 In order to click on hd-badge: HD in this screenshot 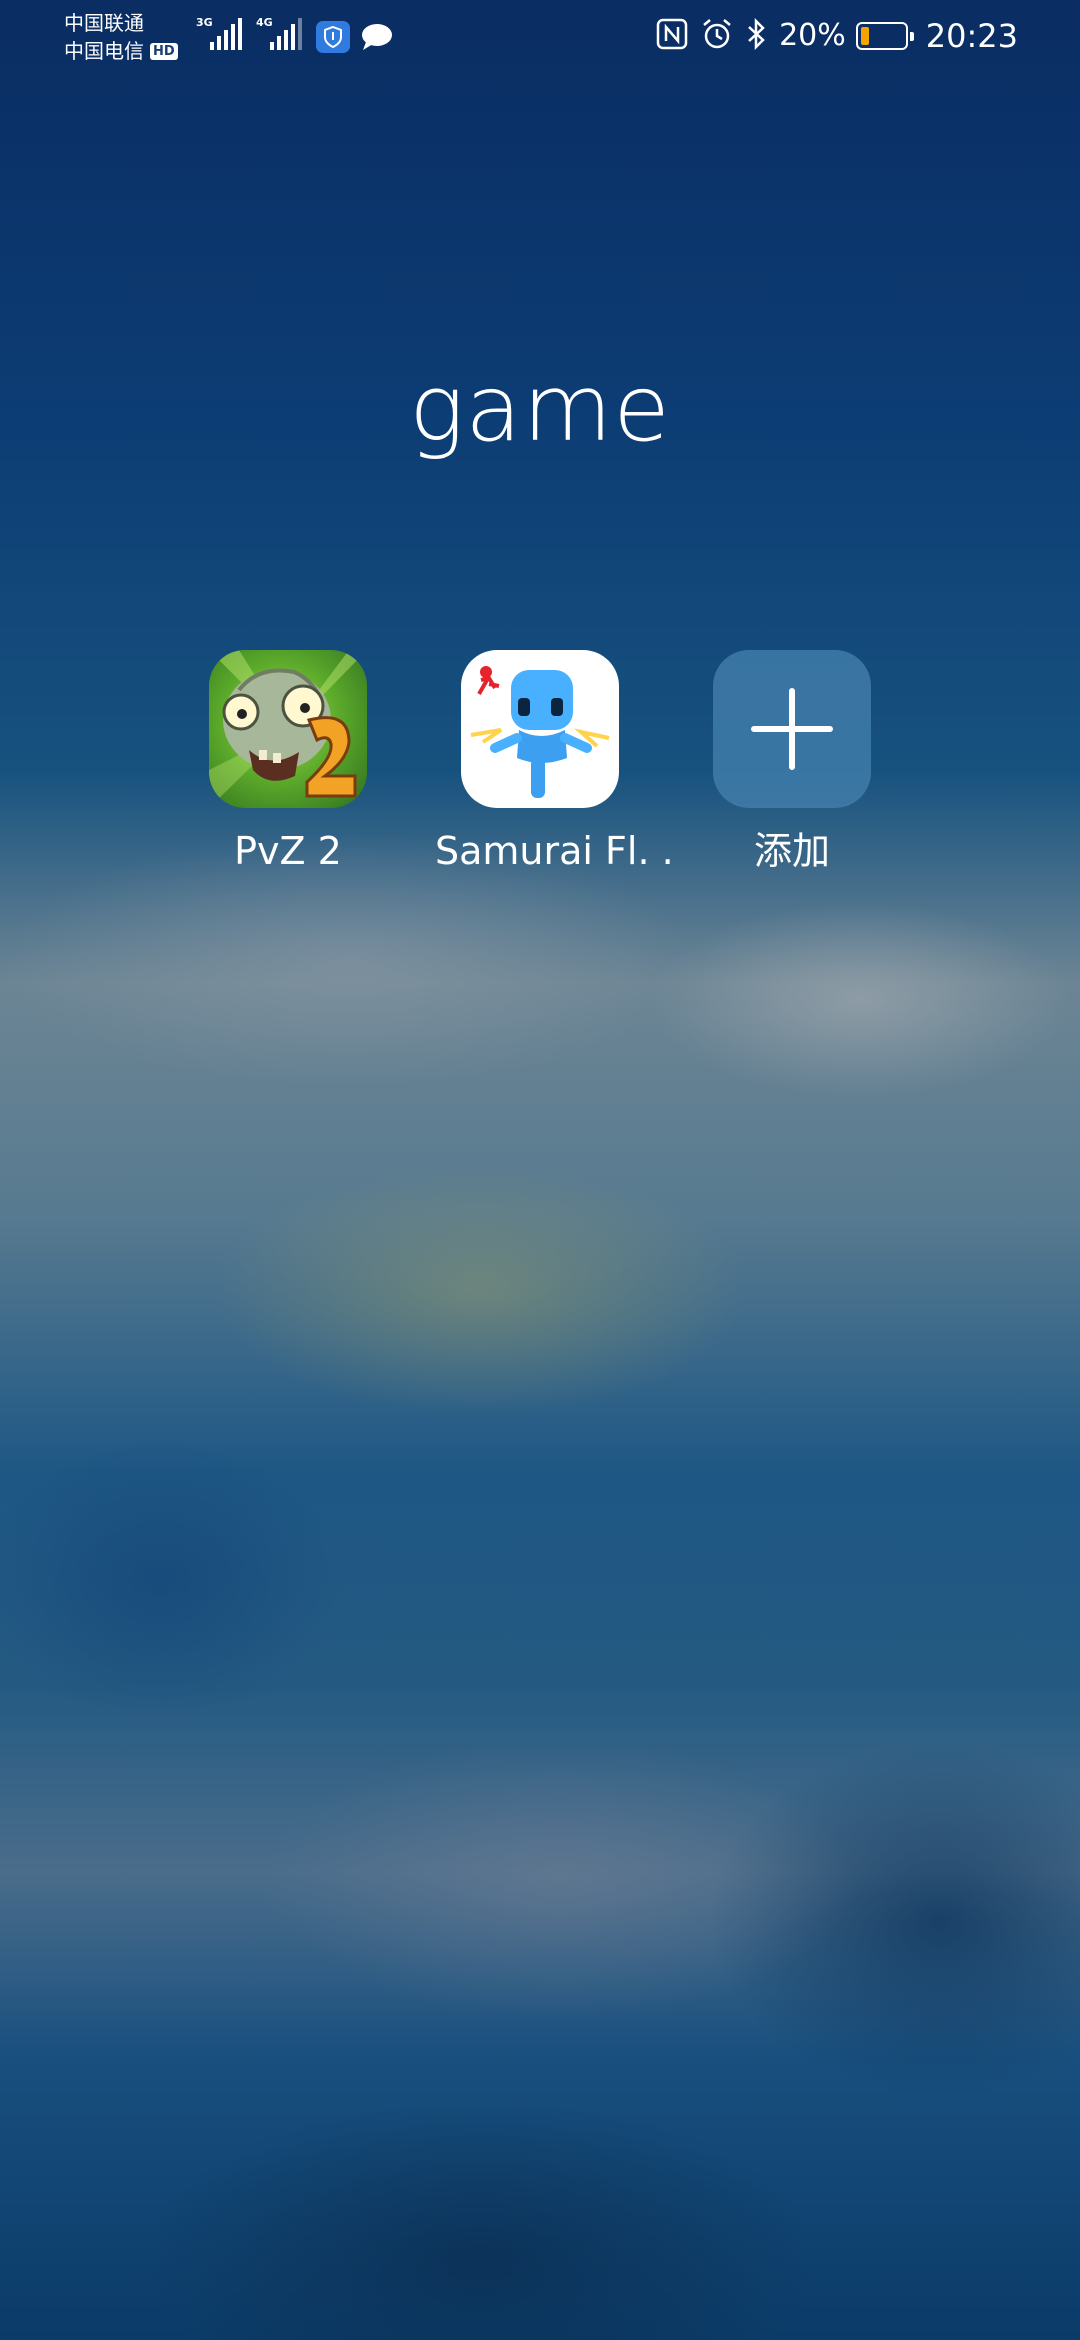, I will do `click(164, 51)`.